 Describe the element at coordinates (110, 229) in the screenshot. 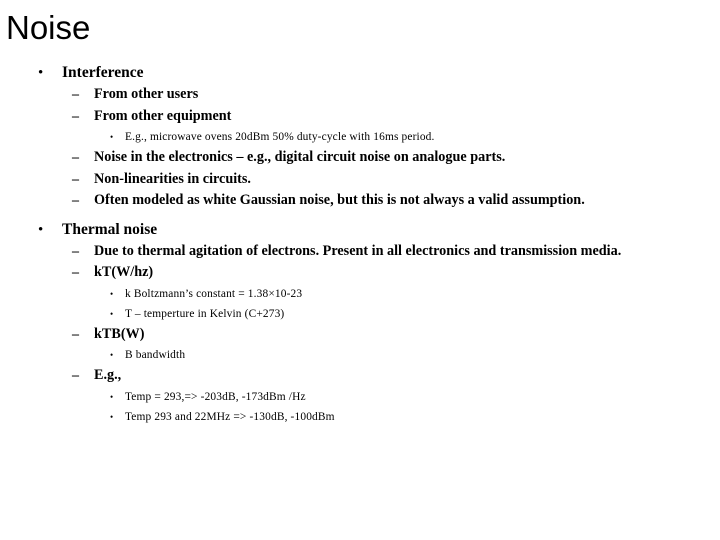

I see `bullet-text: Thermal noise` at that location.